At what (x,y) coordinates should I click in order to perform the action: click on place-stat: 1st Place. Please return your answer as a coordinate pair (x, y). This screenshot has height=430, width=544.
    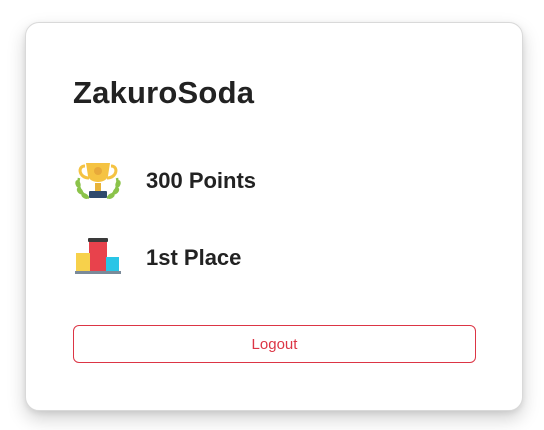
    Looking at the image, I should click on (157, 258).